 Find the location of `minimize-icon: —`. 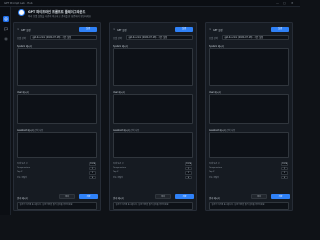

minimize-icon: — is located at coordinates (277, 3).